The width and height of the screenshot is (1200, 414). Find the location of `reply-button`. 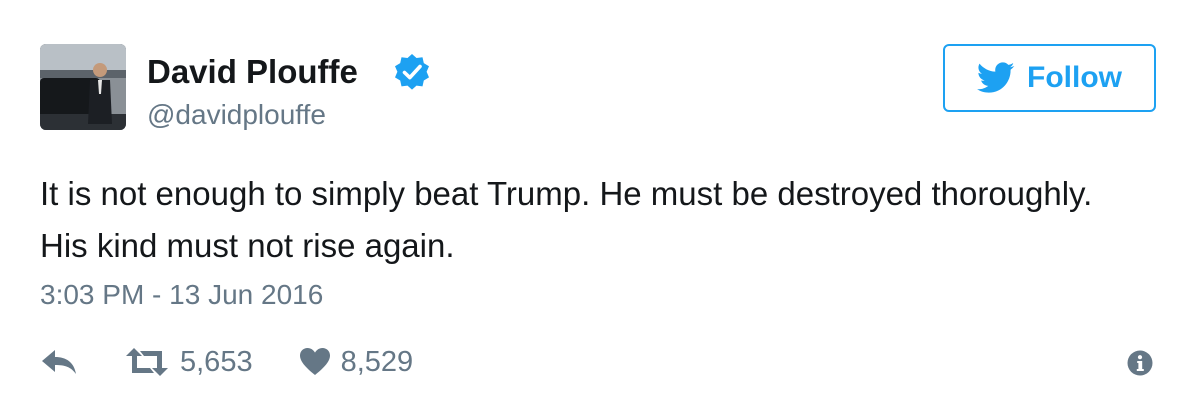

reply-button is located at coordinates (59, 362).